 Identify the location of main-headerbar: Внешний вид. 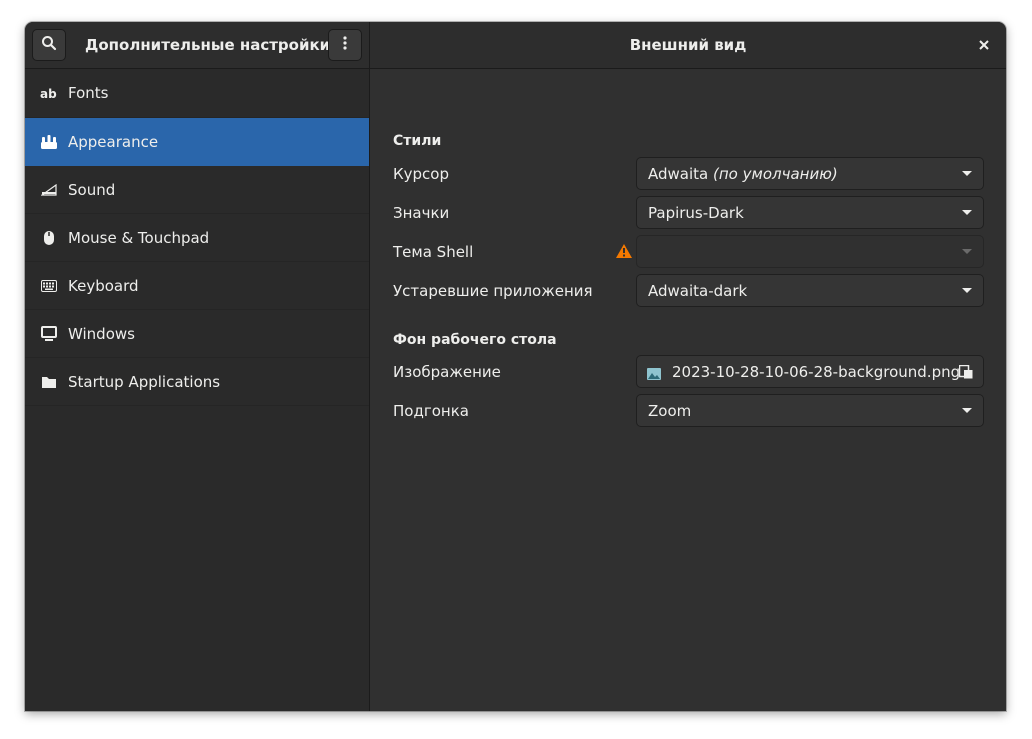
(688, 45).